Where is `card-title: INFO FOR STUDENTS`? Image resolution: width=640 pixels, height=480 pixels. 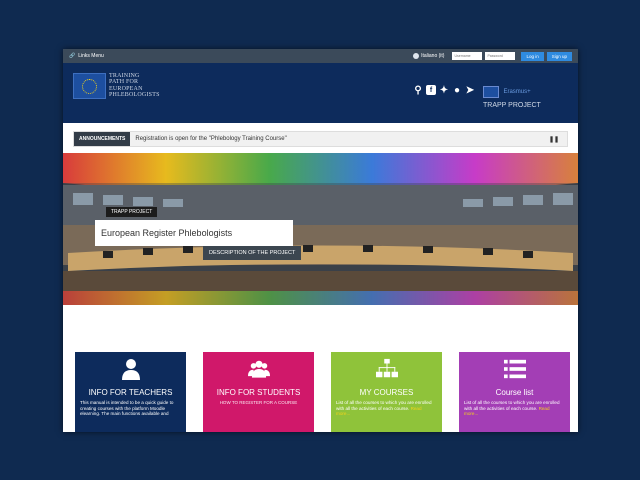 card-title: INFO FOR STUDENTS is located at coordinates (258, 392).